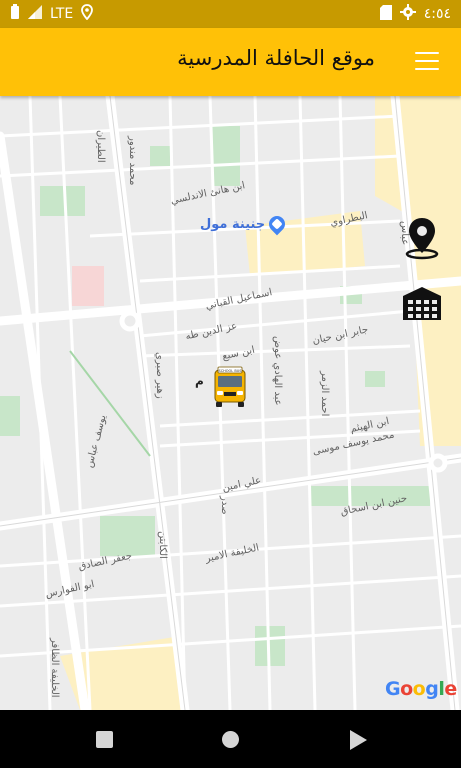  What do you see at coordinates (233, 224) in the screenshot?
I see `poi-label: جنينة مول` at bounding box center [233, 224].